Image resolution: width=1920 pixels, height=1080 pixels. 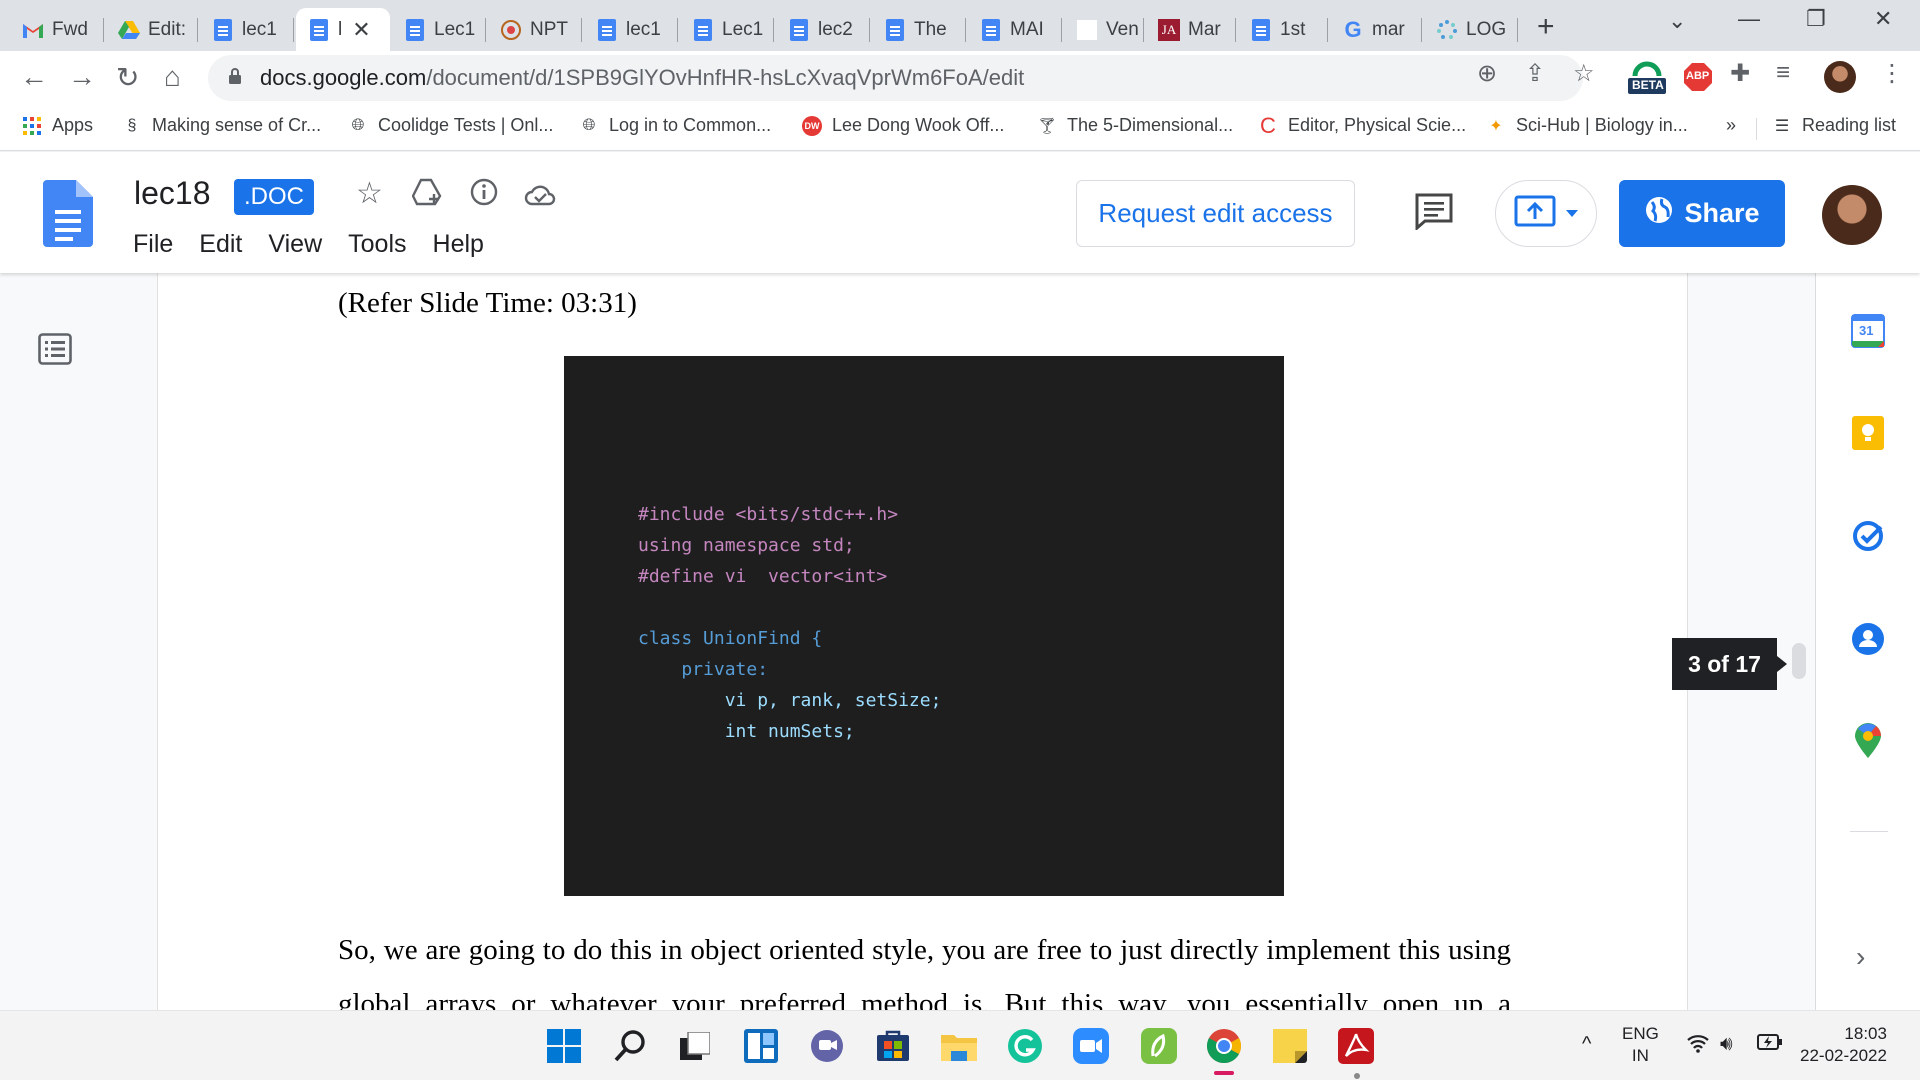 I want to click on request-edit-access-button: Request edit access, so click(x=1215, y=213).